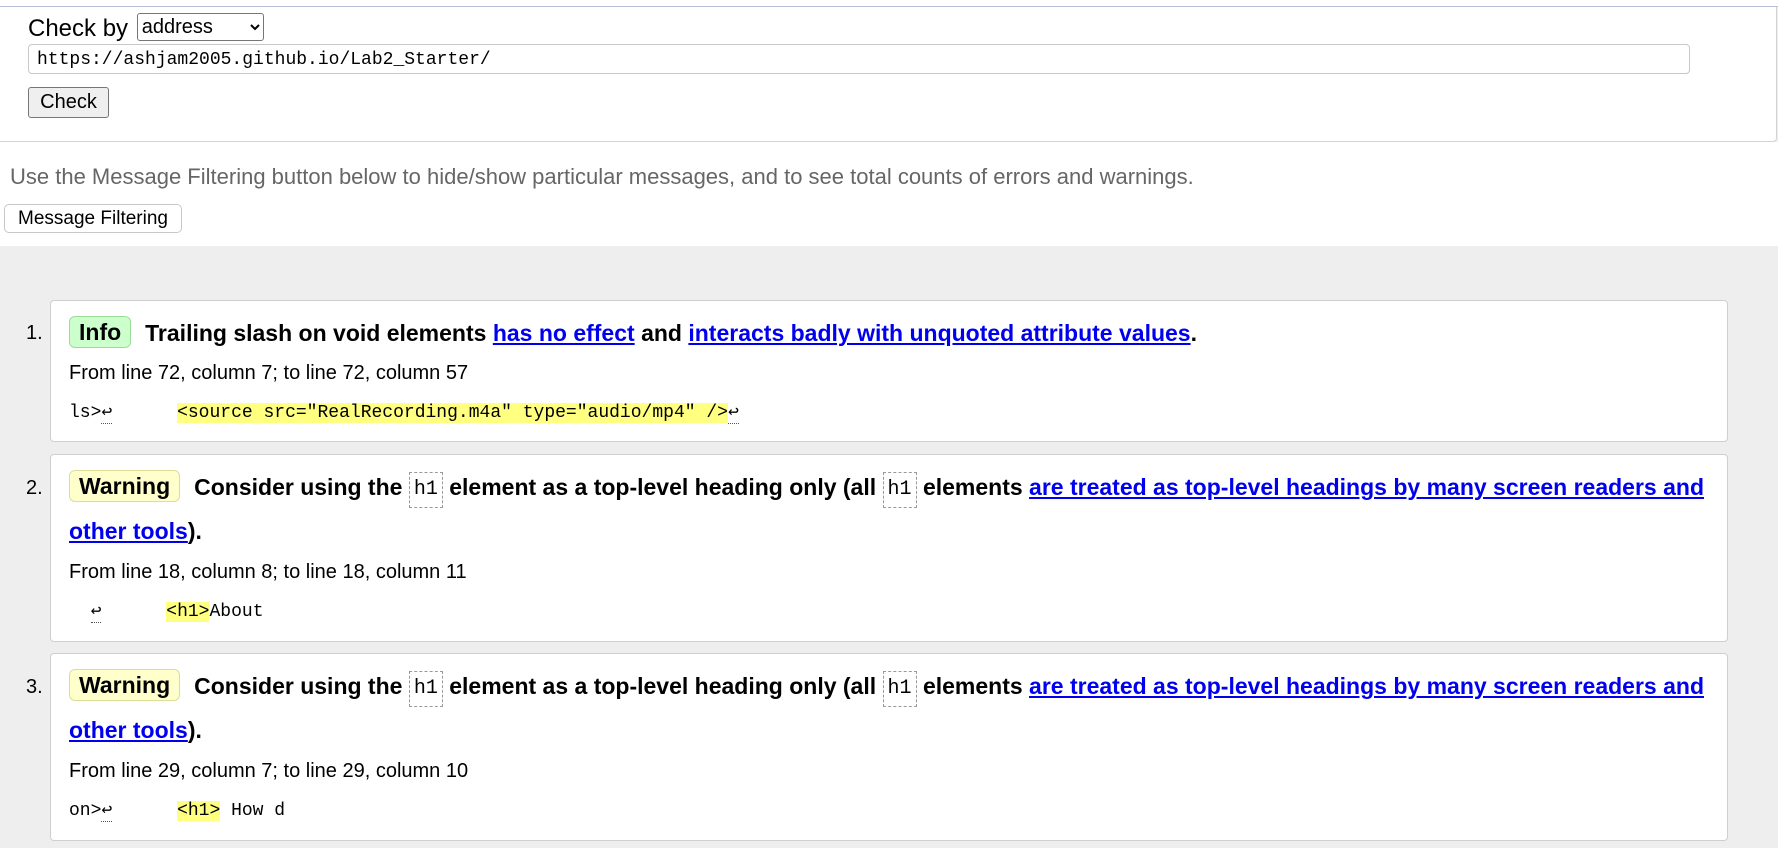 This screenshot has height=848, width=1778. I want to click on message-number: 1., so click(34, 333).